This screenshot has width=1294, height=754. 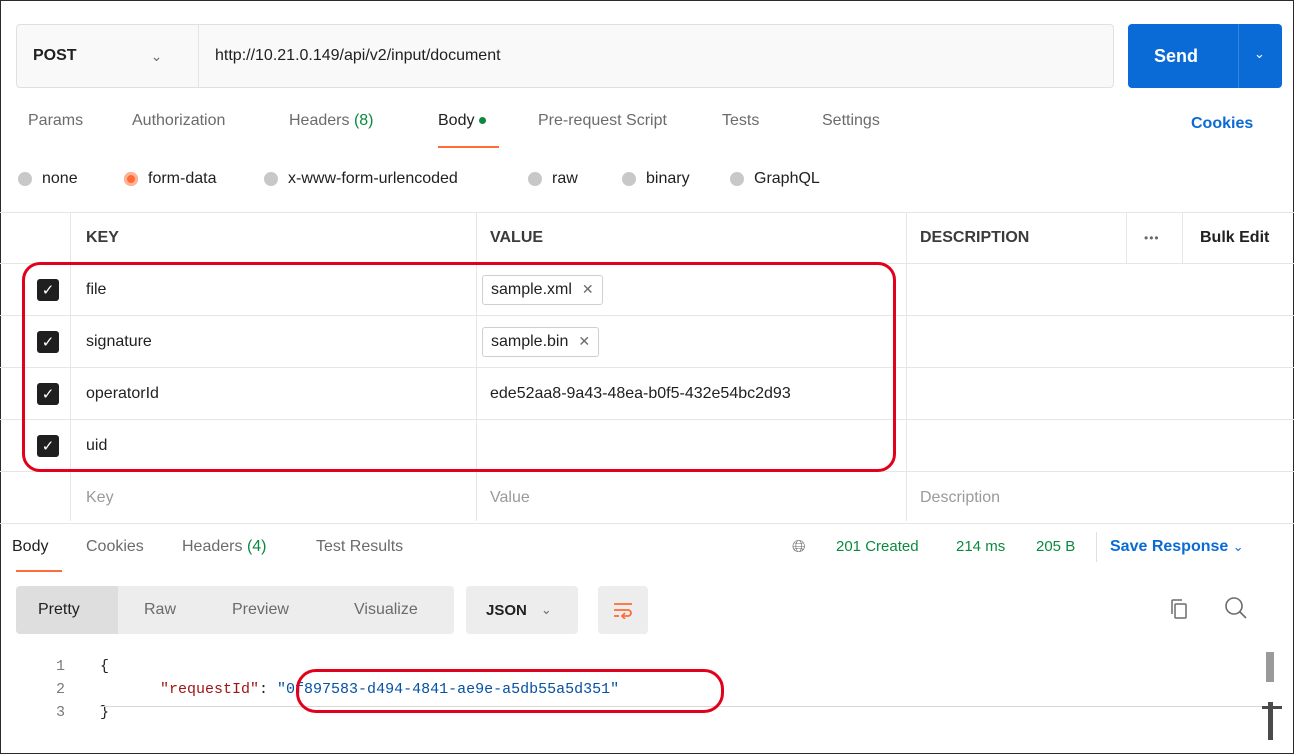 I want to click on bulk-edit-button: Bulk Edit, so click(x=1234, y=238).